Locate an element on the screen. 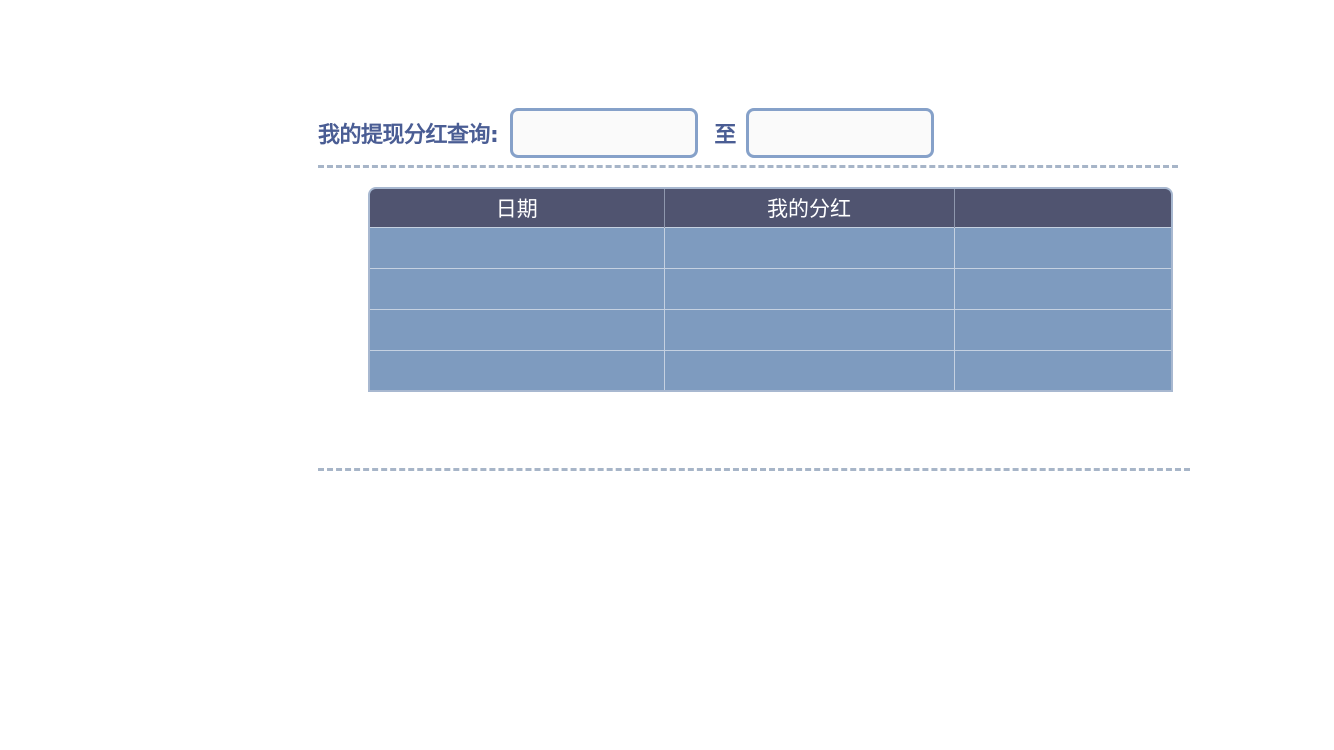 The height and width of the screenshot is (750, 1334). query-row: 我的提现分红查询: 至 is located at coordinates (626, 133).